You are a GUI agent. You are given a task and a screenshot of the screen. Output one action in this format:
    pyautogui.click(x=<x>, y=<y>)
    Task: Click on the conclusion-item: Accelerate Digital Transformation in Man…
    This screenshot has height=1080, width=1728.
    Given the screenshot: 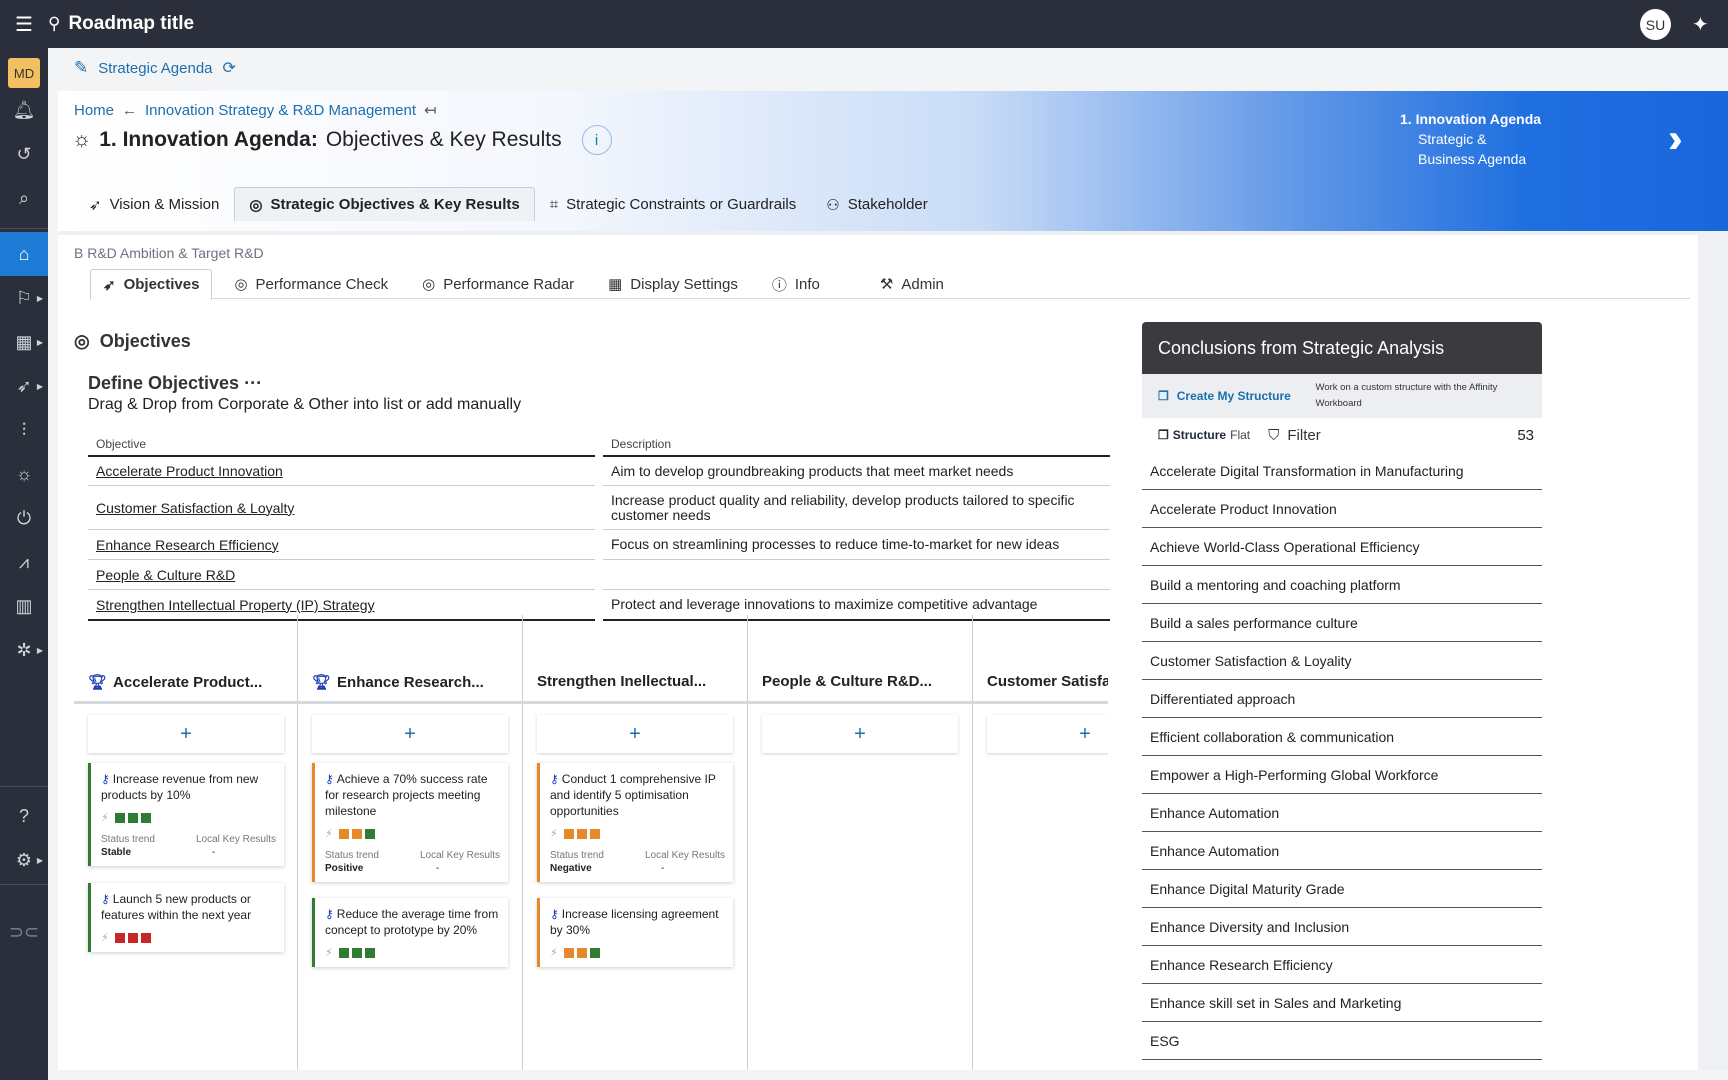 What is the action you would take?
    pyautogui.click(x=1342, y=471)
    